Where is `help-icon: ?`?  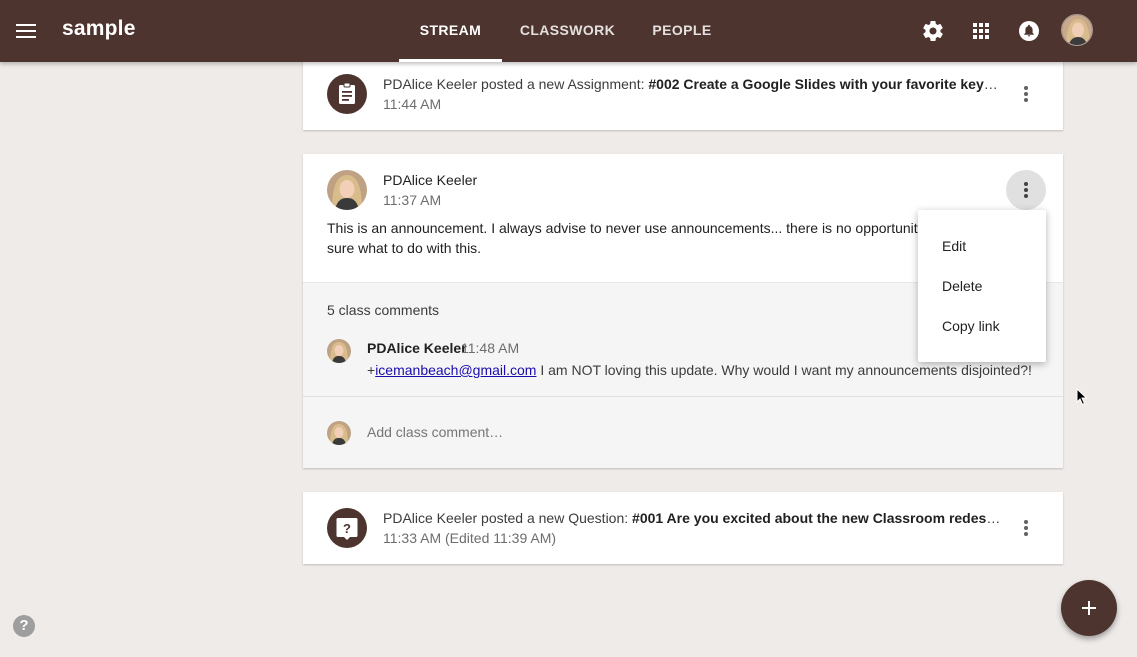 help-icon: ? is located at coordinates (24, 626).